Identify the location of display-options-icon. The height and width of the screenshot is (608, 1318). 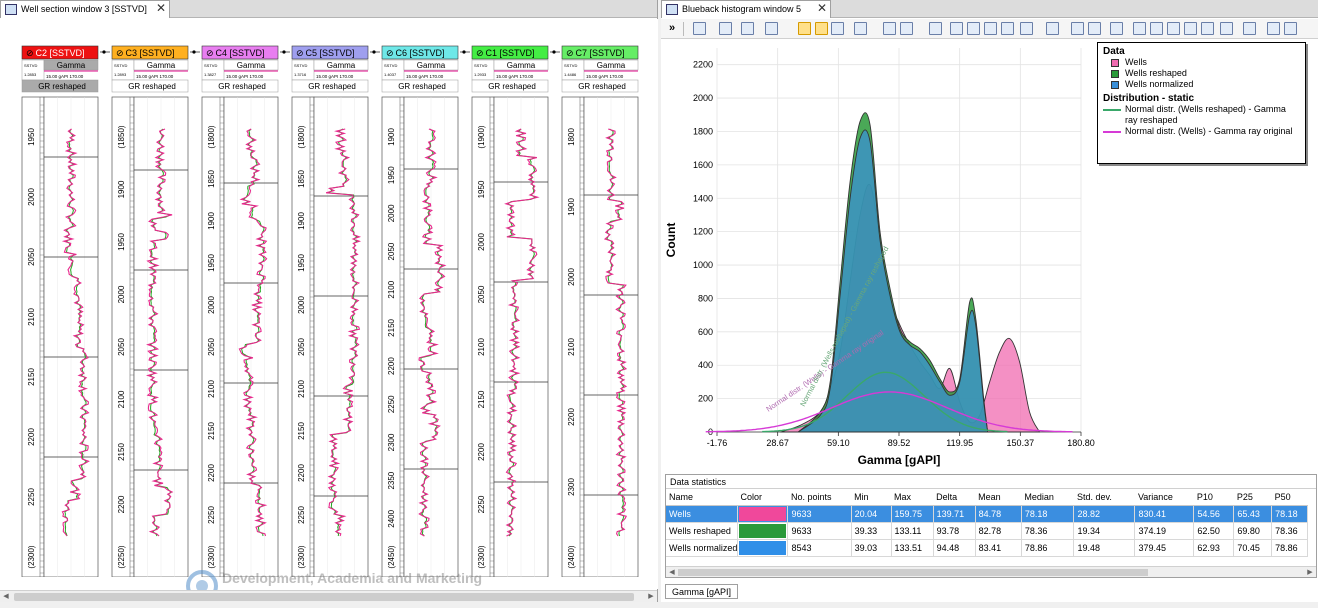
(771, 28).